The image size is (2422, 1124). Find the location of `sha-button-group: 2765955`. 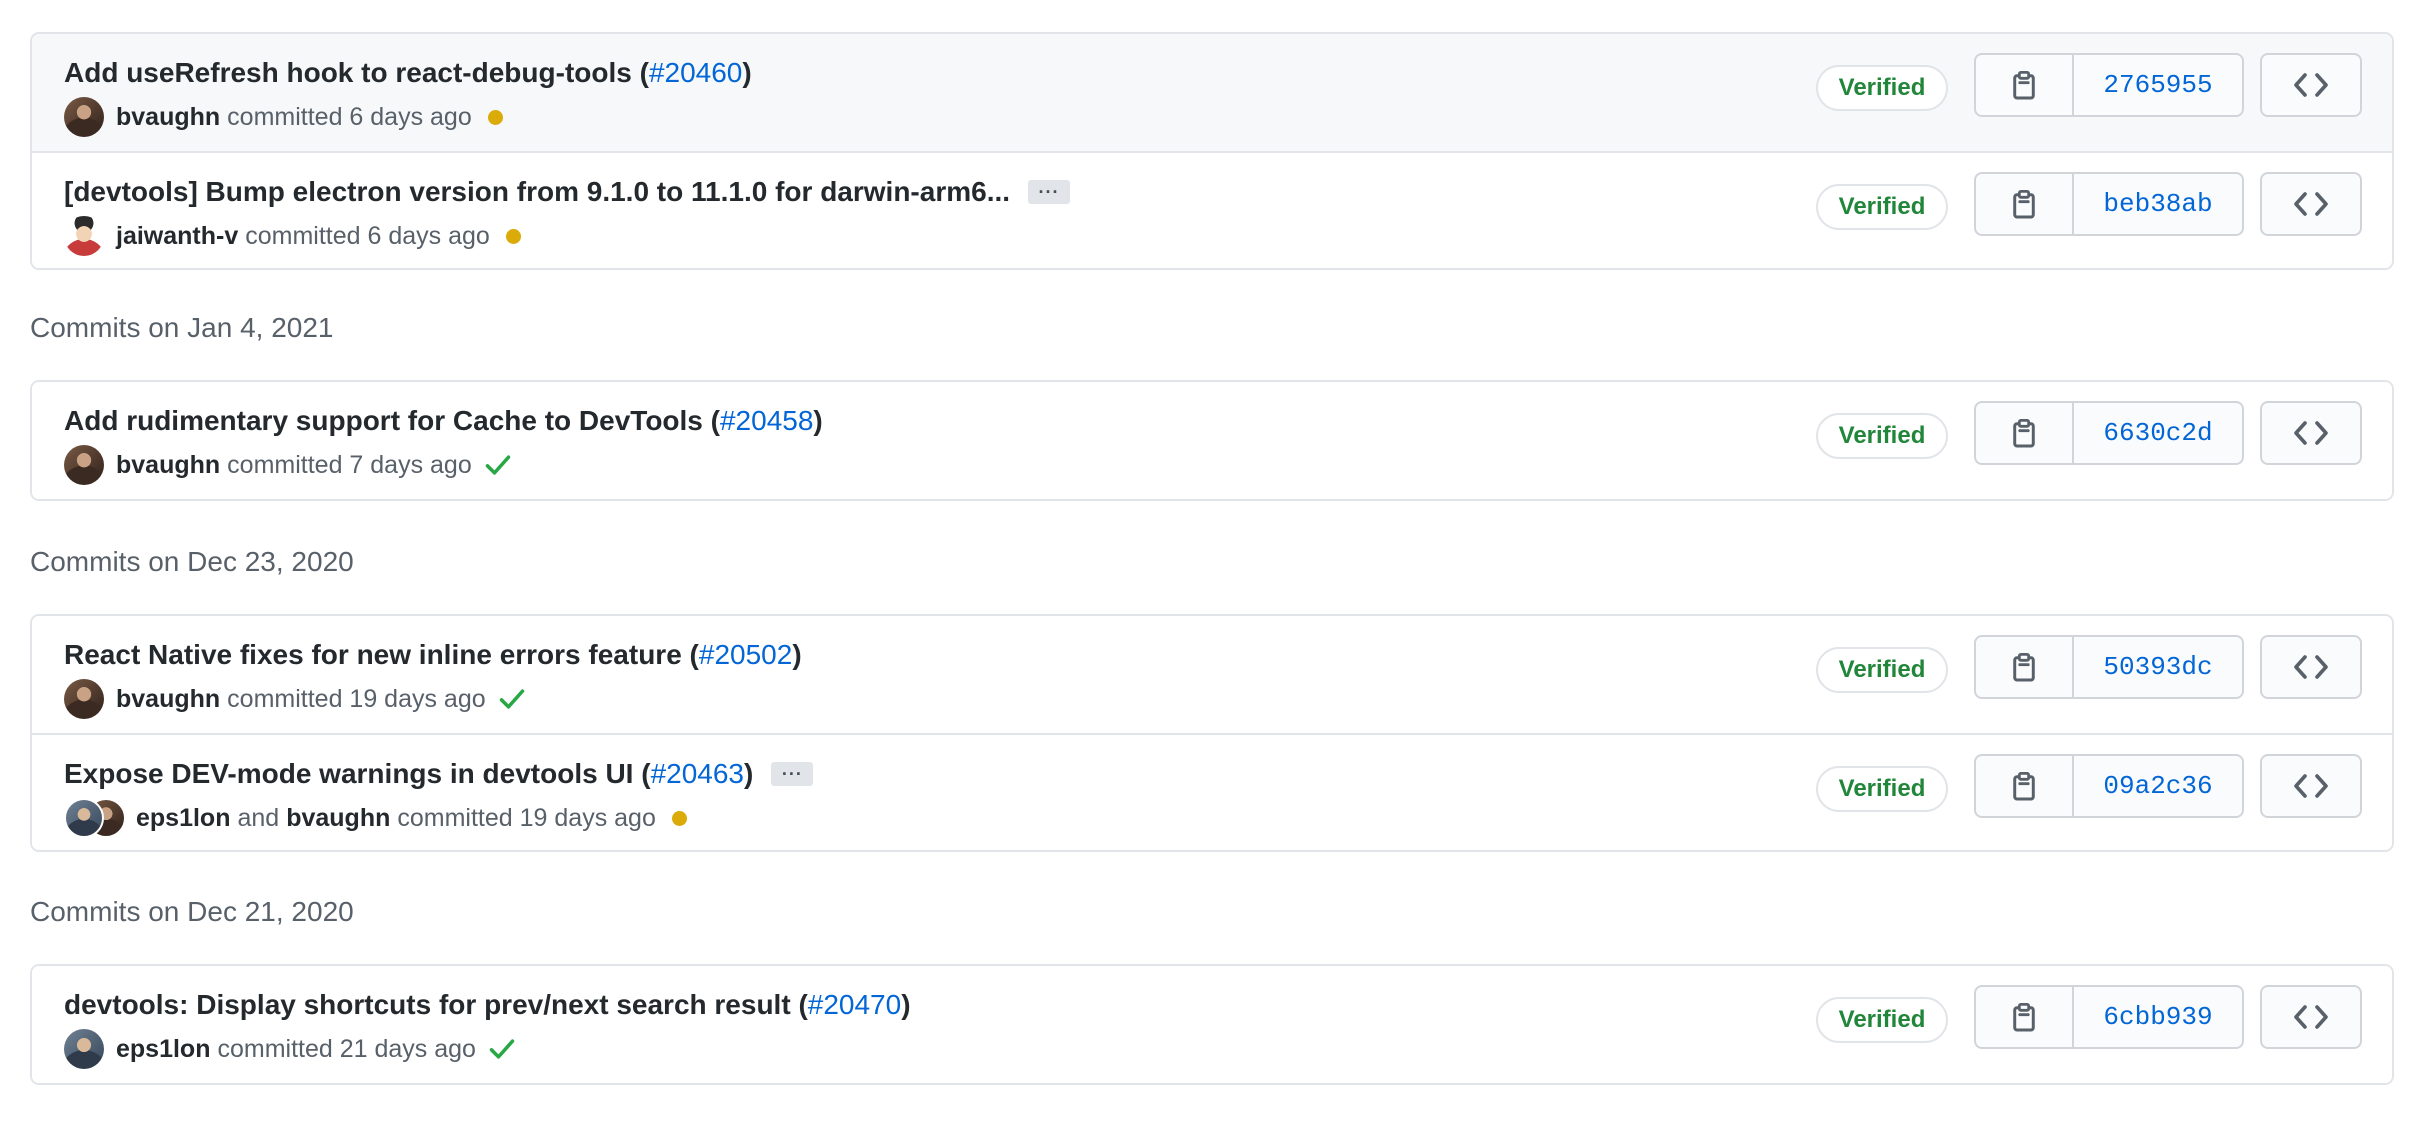

sha-button-group: 2765955 is located at coordinates (2109, 85).